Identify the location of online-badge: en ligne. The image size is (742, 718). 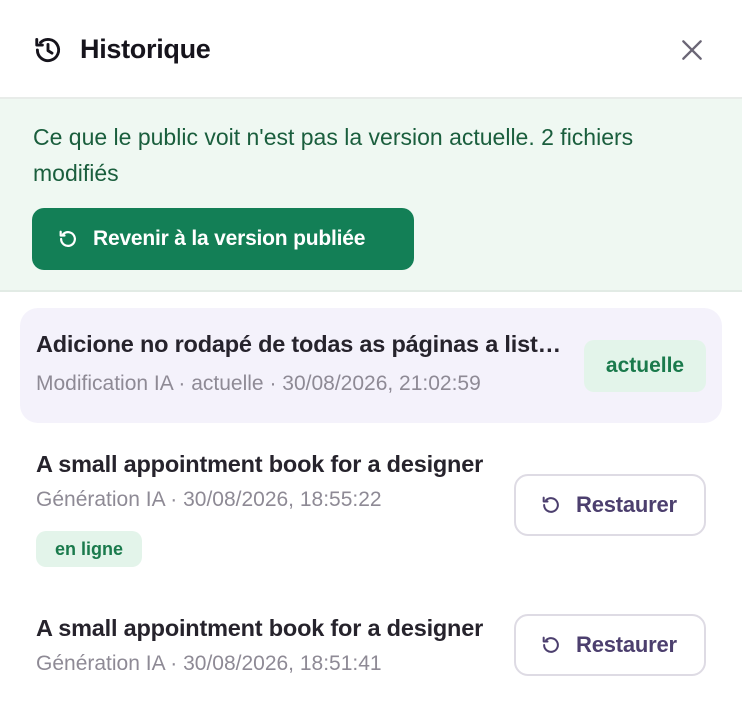
(89, 549).